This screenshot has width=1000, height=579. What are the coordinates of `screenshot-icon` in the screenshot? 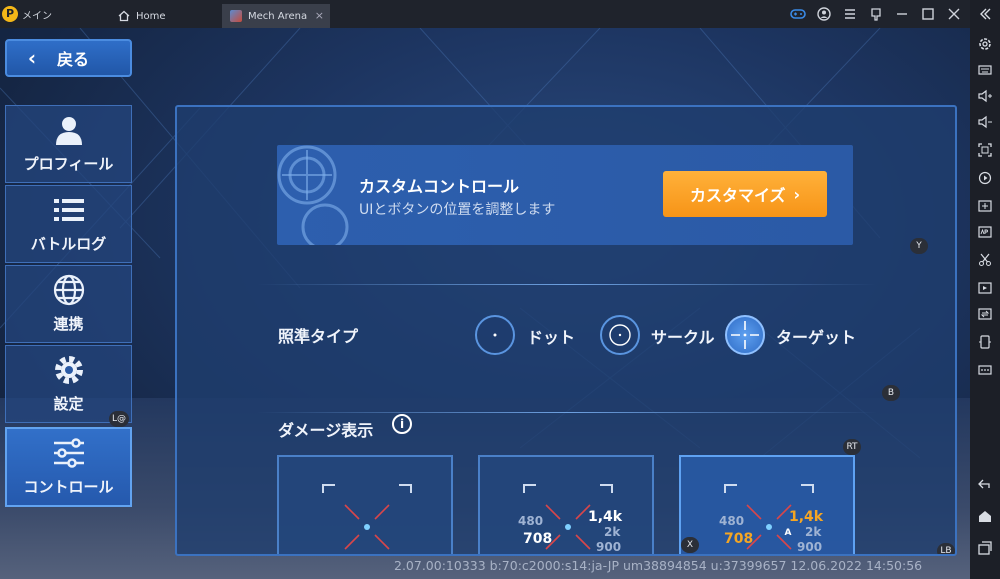 It's located at (985, 260).